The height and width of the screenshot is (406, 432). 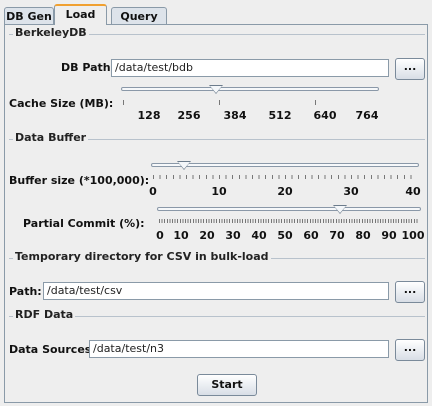 What do you see at coordinates (149, 115) in the screenshot?
I see `cache-tick-label: 128` at bounding box center [149, 115].